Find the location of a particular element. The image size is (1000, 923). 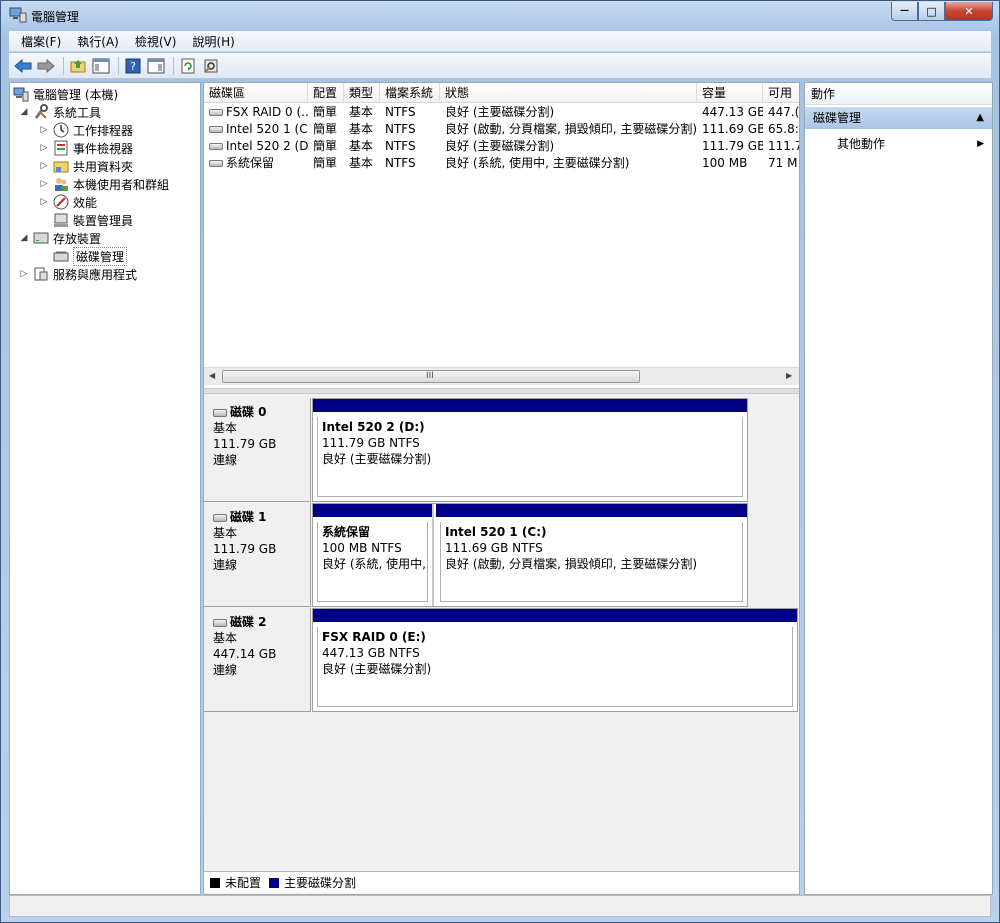

clock-icon is located at coordinates (61, 130).